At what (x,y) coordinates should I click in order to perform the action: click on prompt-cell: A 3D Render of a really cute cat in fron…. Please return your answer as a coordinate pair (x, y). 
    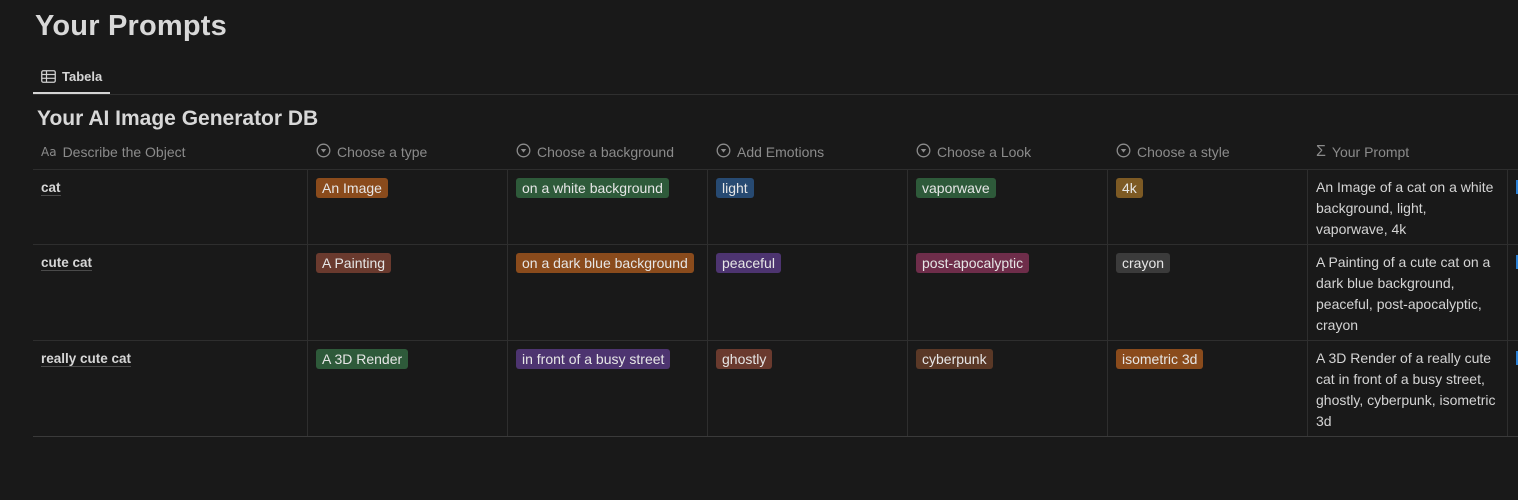
    Looking at the image, I should click on (1408, 388).